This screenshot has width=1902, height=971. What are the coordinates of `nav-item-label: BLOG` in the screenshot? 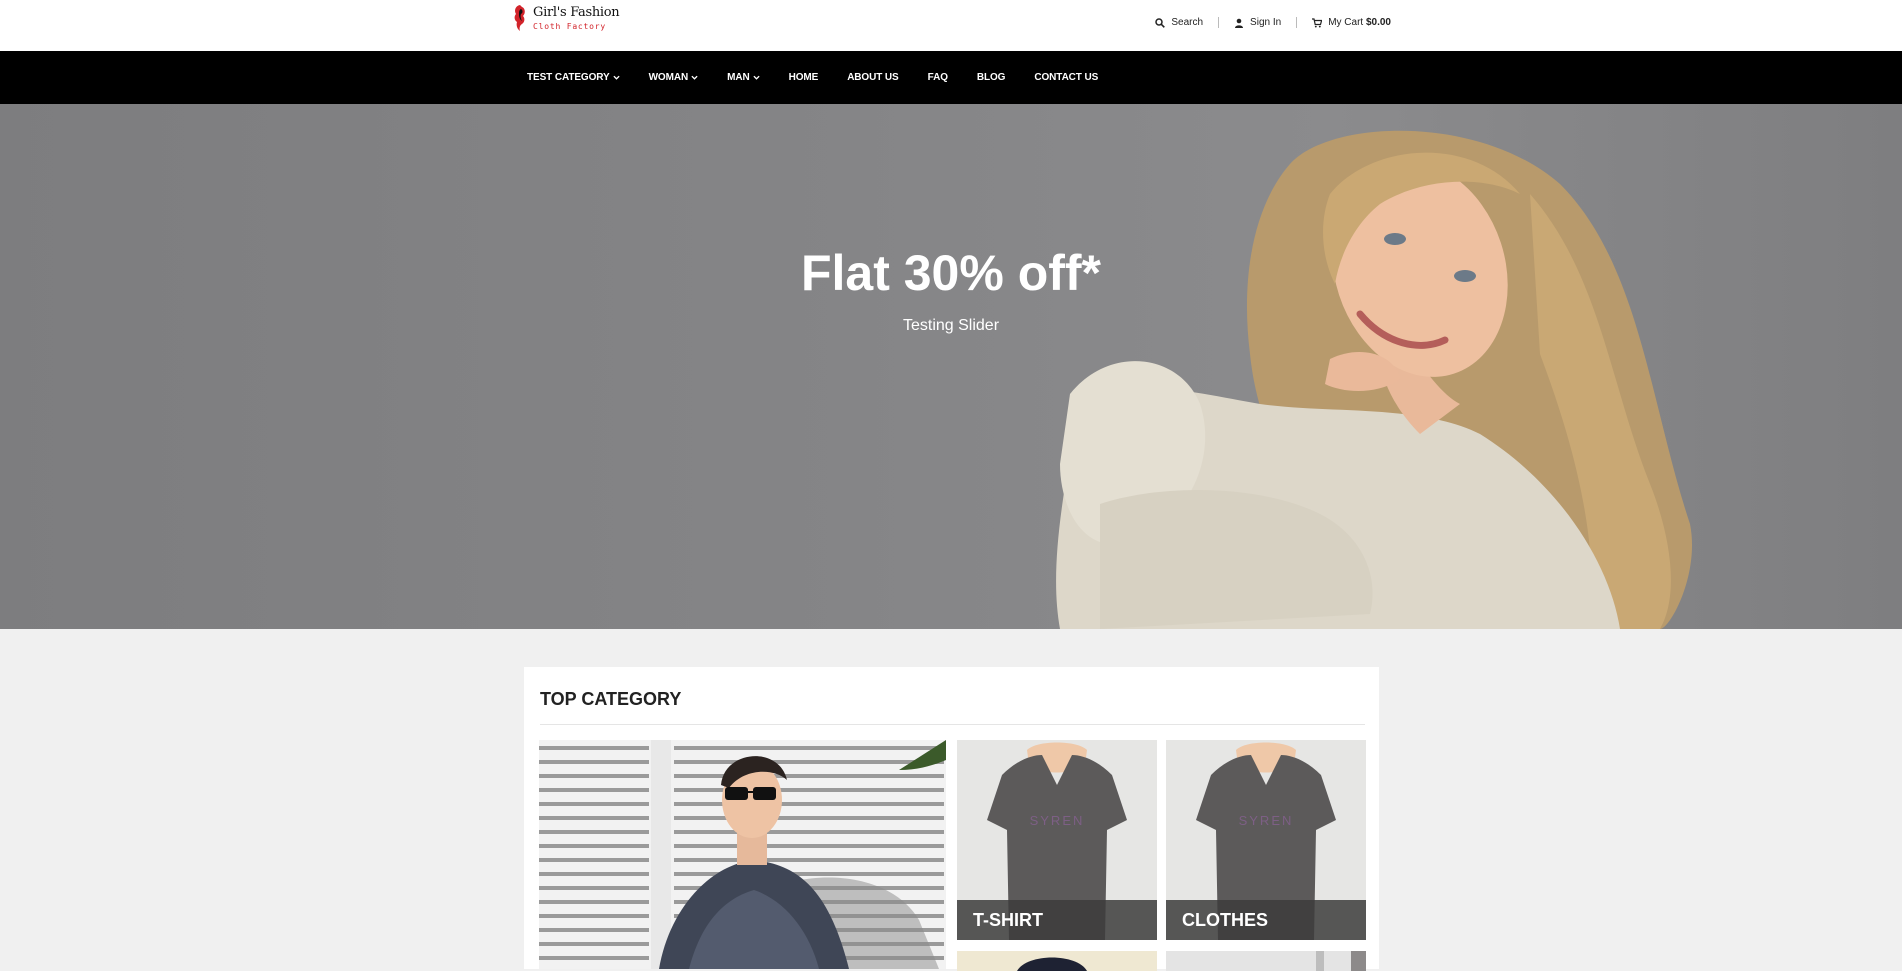 It's located at (991, 77).